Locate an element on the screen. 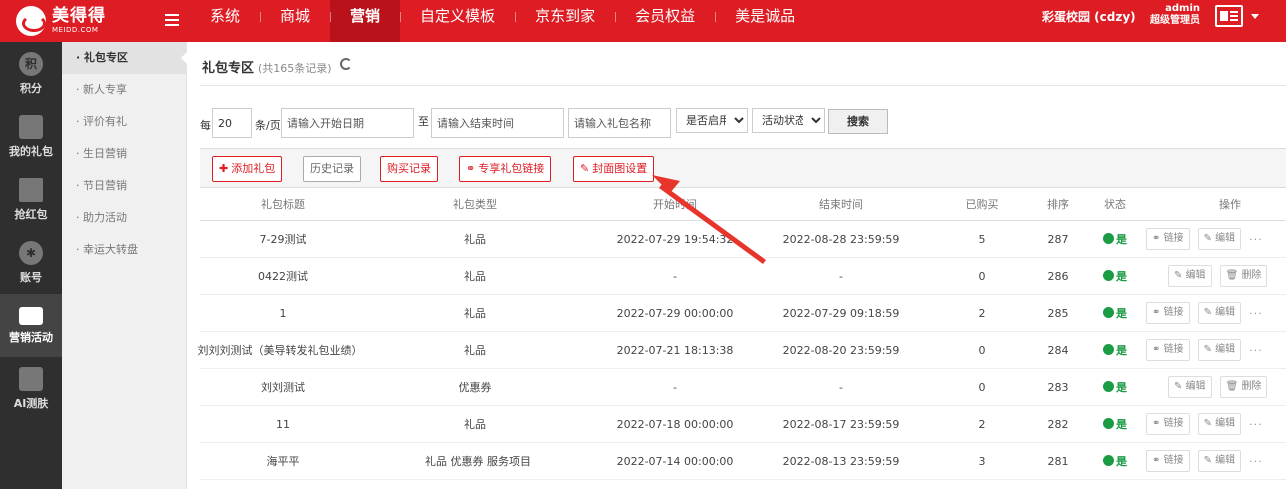 Image resolution: width=1286 pixels, height=489 pixels. cell-sort: 285 is located at coordinates (1058, 313).